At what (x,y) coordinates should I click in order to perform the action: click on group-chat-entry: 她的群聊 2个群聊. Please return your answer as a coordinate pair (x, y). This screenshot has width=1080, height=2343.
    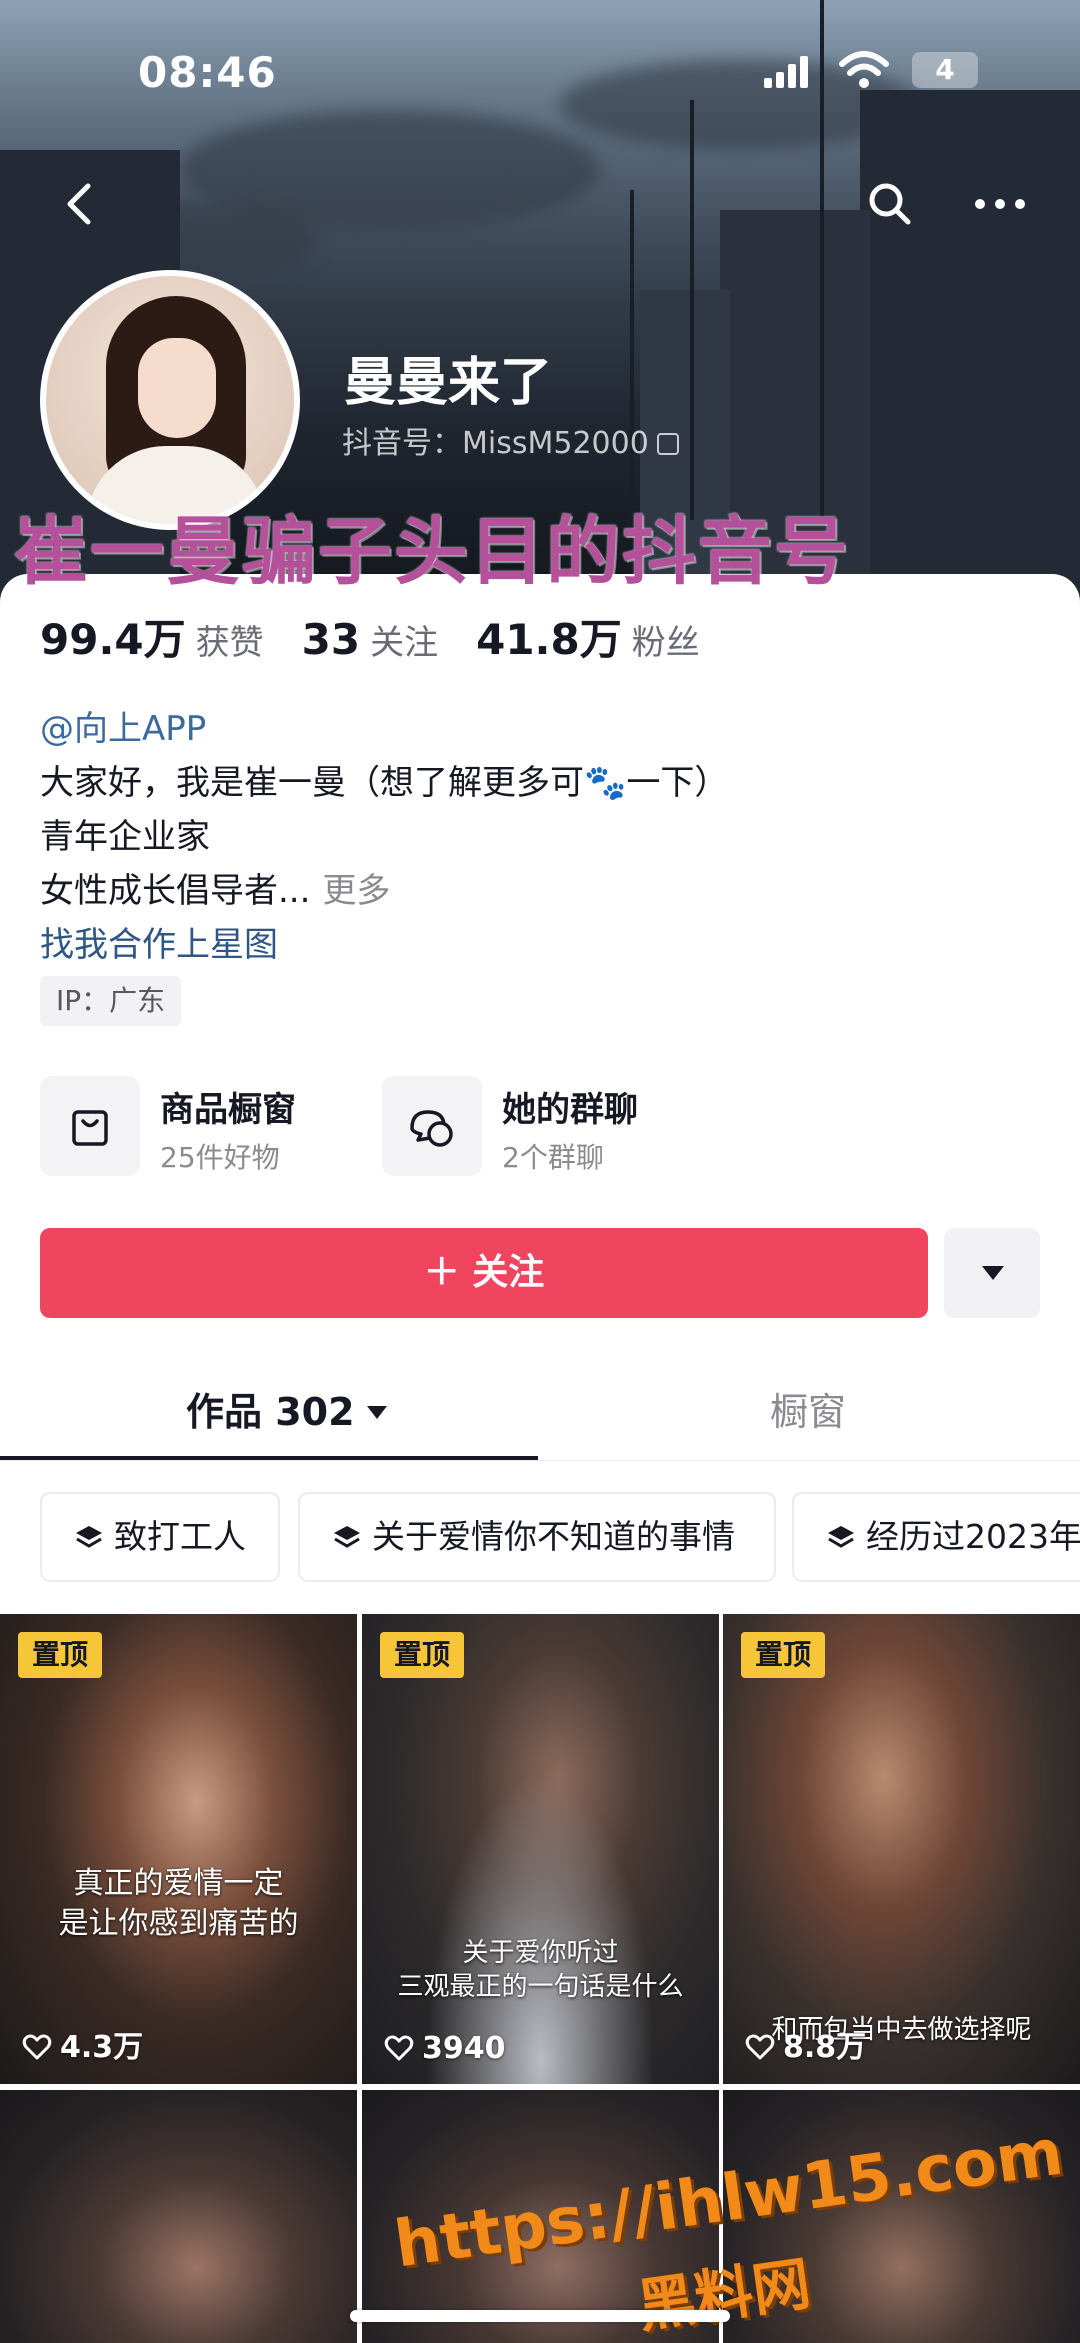
    Looking at the image, I should click on (532, 1128).